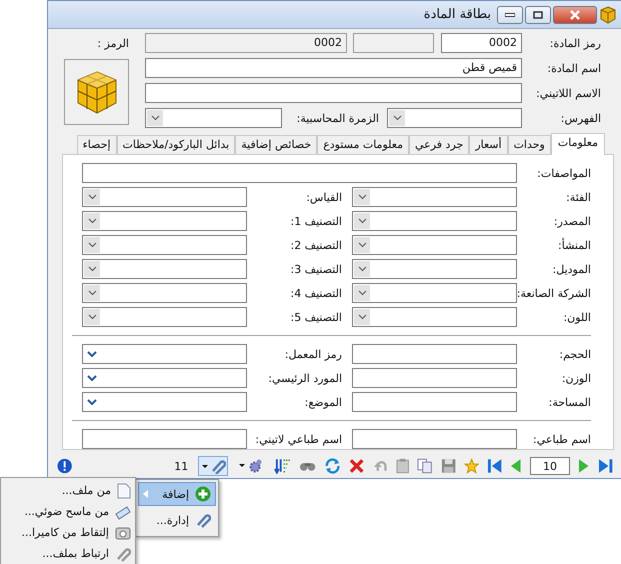 Image resolution: width=621 pixels, height=564 pixels. I want to click on field-label: المصدر:, so click(571, 221).